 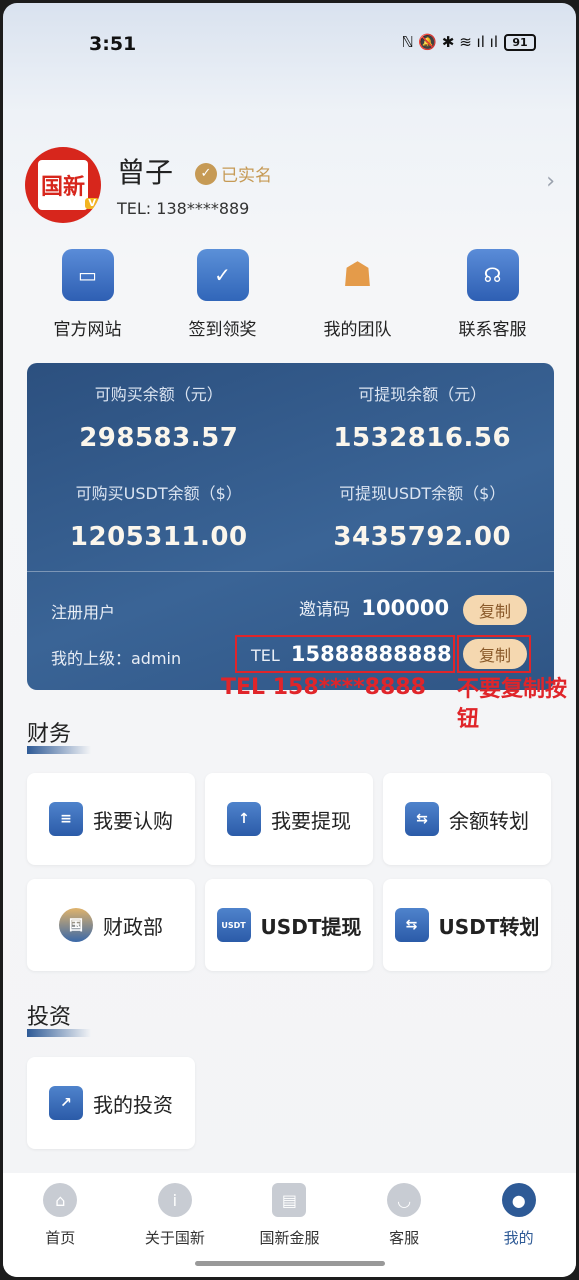 What do you see at coordinates (159, 438) in the screenshot?
I see `balance-value: 298583.57` at bounding box center [159, 438].